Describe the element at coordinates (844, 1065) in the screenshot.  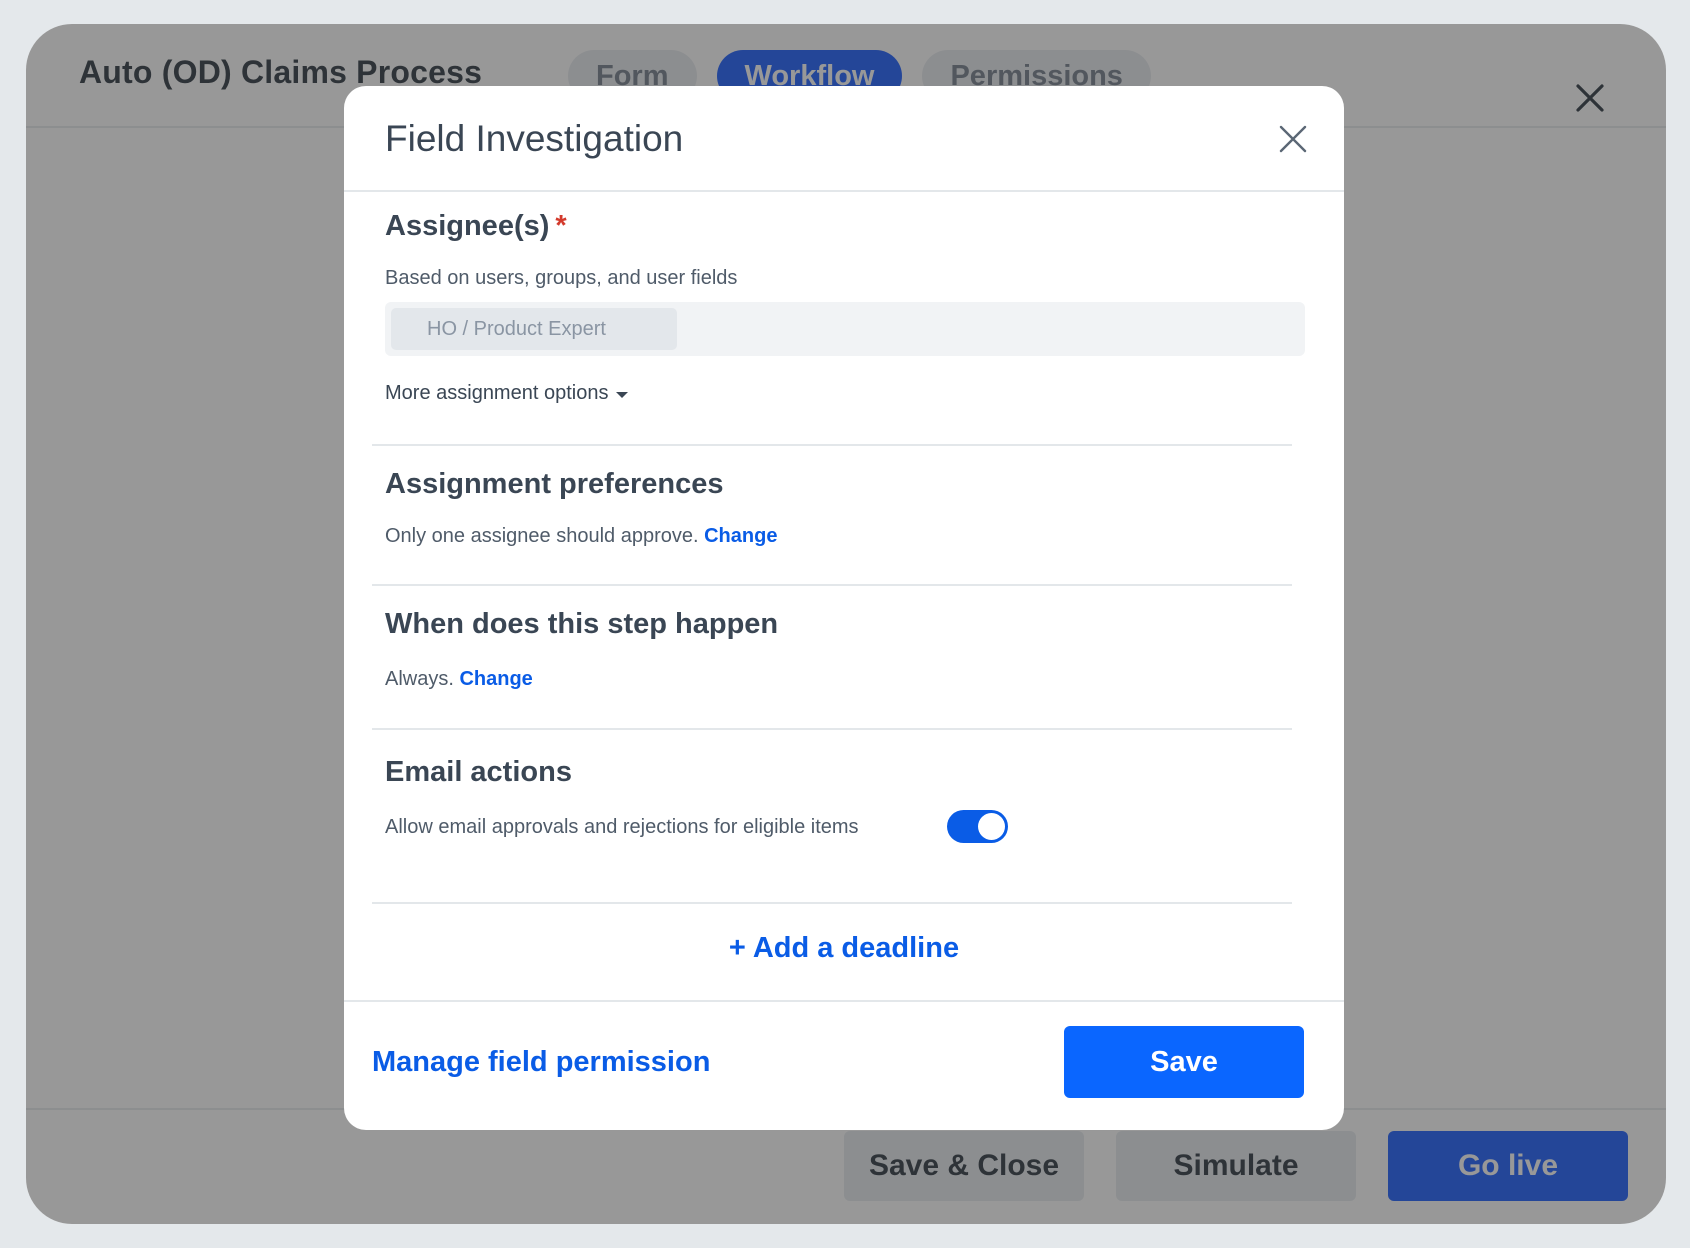
I see `modal-footer: Manage field permission Save` at that location.